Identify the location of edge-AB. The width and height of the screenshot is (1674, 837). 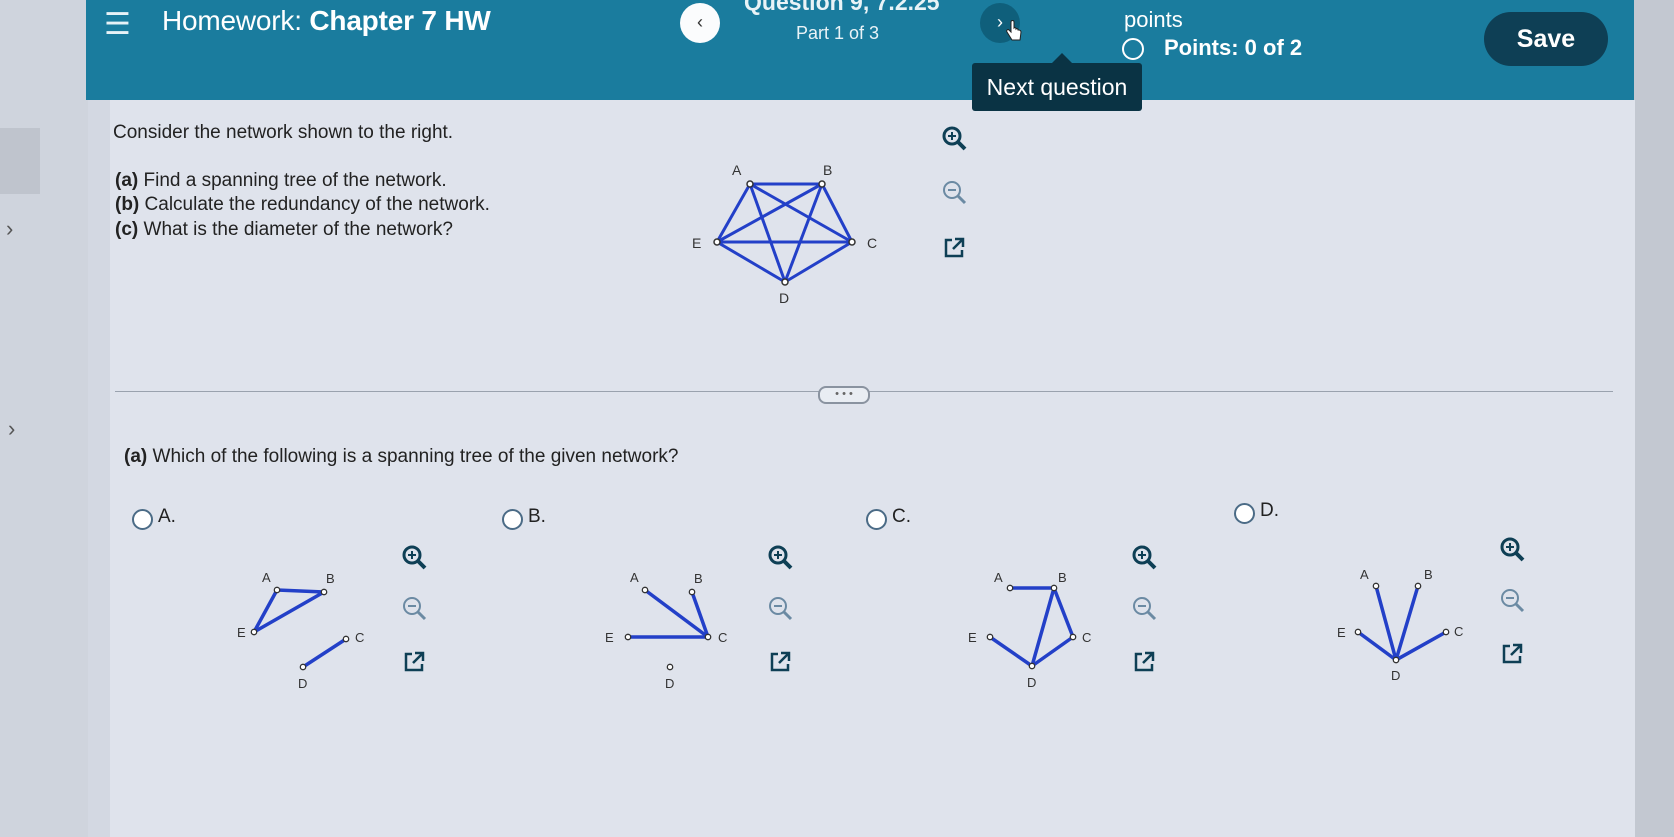
(300, 591).